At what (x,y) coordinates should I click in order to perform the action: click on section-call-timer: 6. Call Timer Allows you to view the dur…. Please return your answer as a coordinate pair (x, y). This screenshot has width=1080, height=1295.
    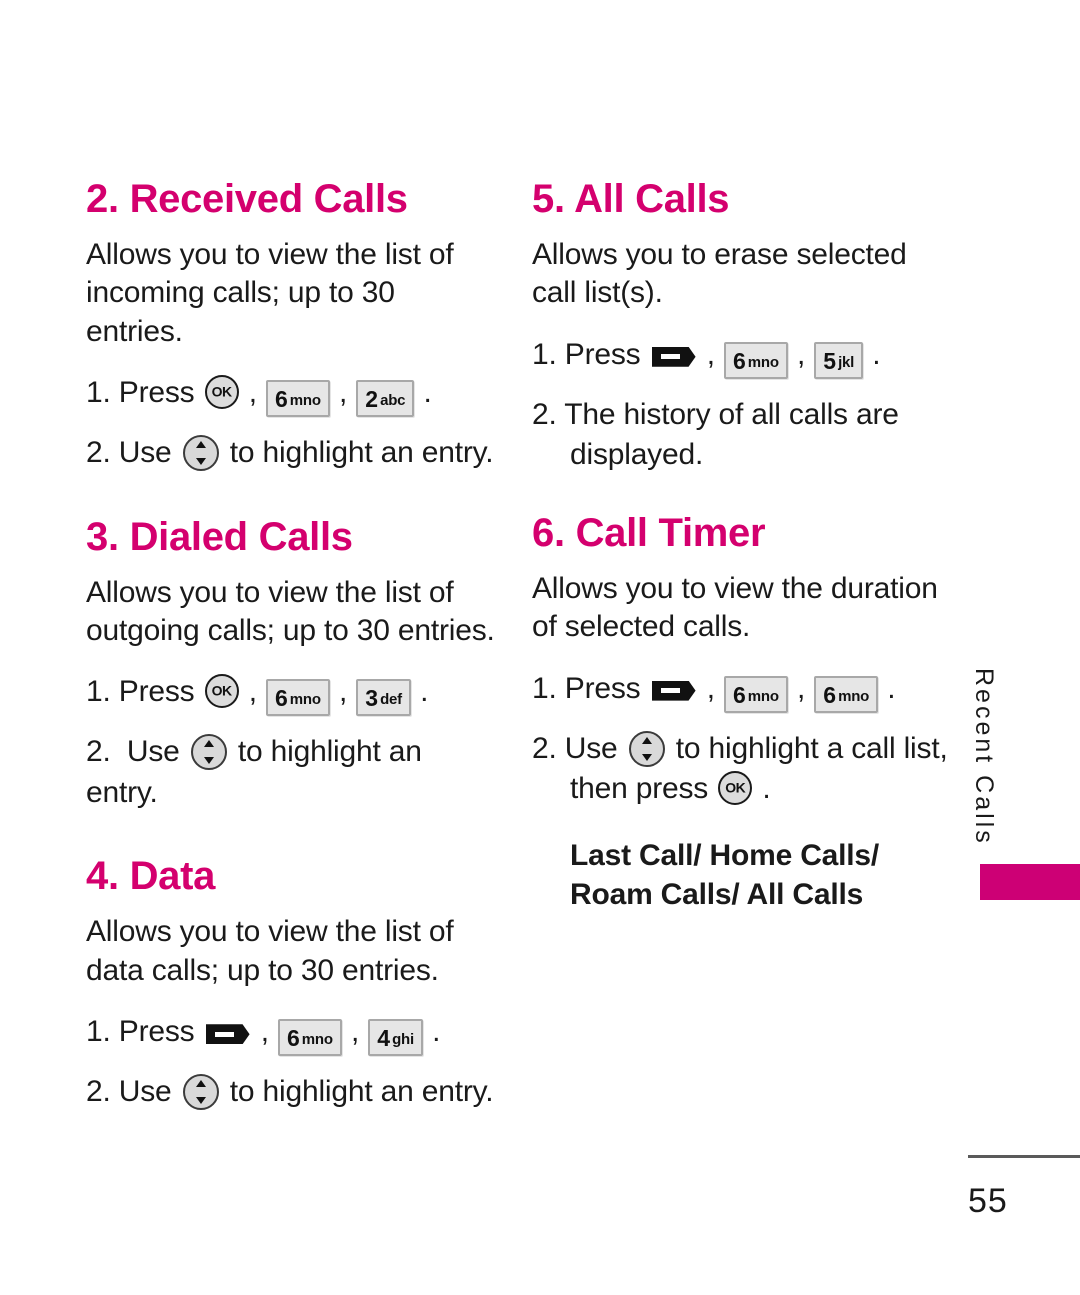
    Looking at the image, I should click on (741, 713).